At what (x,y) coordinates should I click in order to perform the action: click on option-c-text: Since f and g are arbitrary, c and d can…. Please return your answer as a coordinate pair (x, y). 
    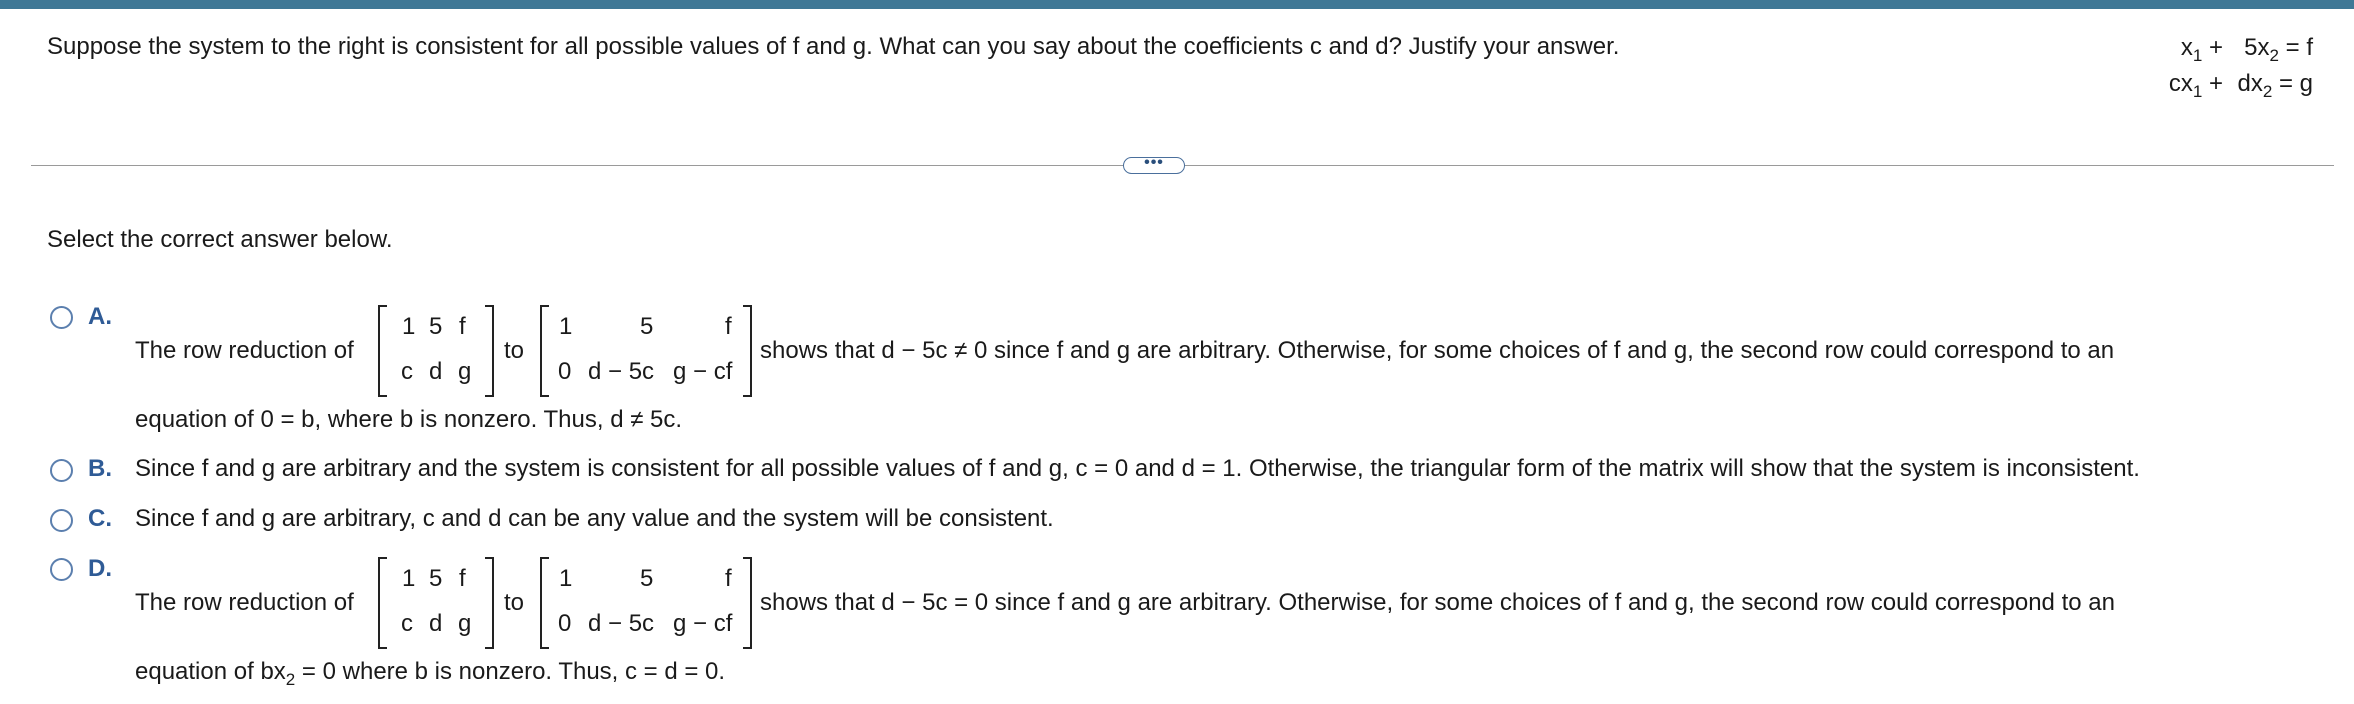
    Looking at the image, I should click on (594, 518).